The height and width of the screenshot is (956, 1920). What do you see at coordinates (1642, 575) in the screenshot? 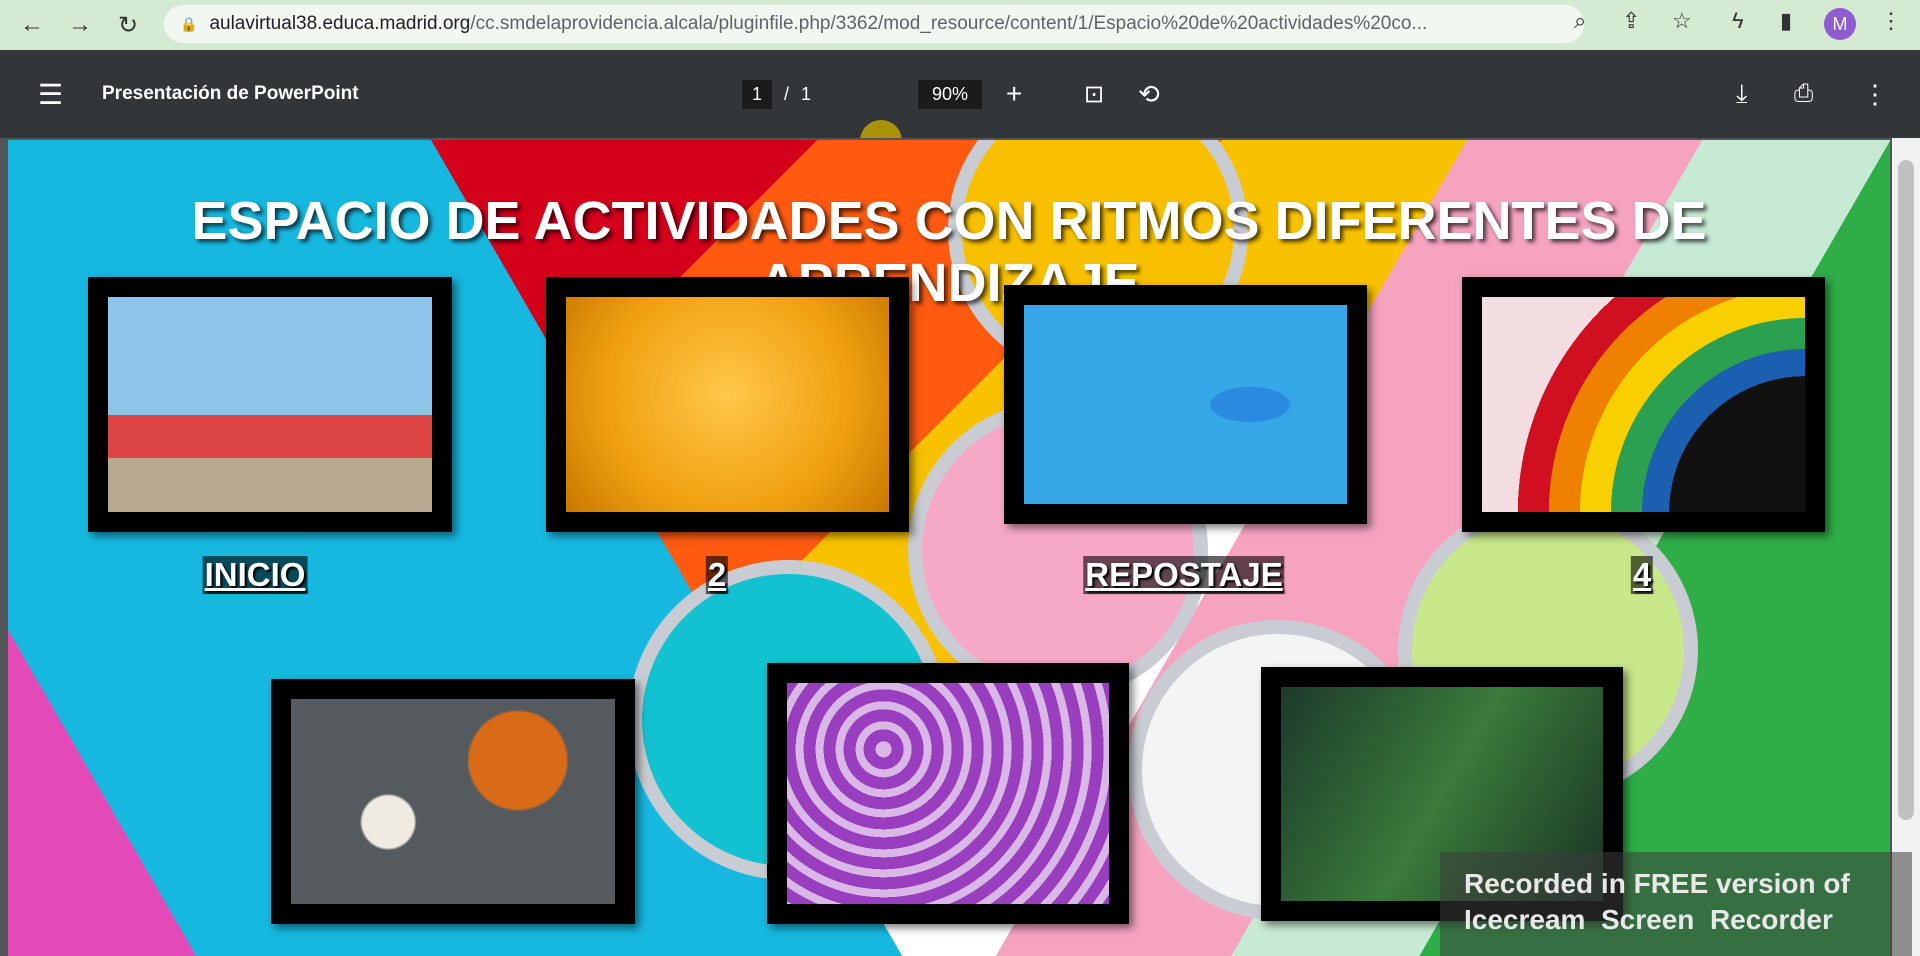
I see `label-4: 4` at bounding box center [1642, 575].